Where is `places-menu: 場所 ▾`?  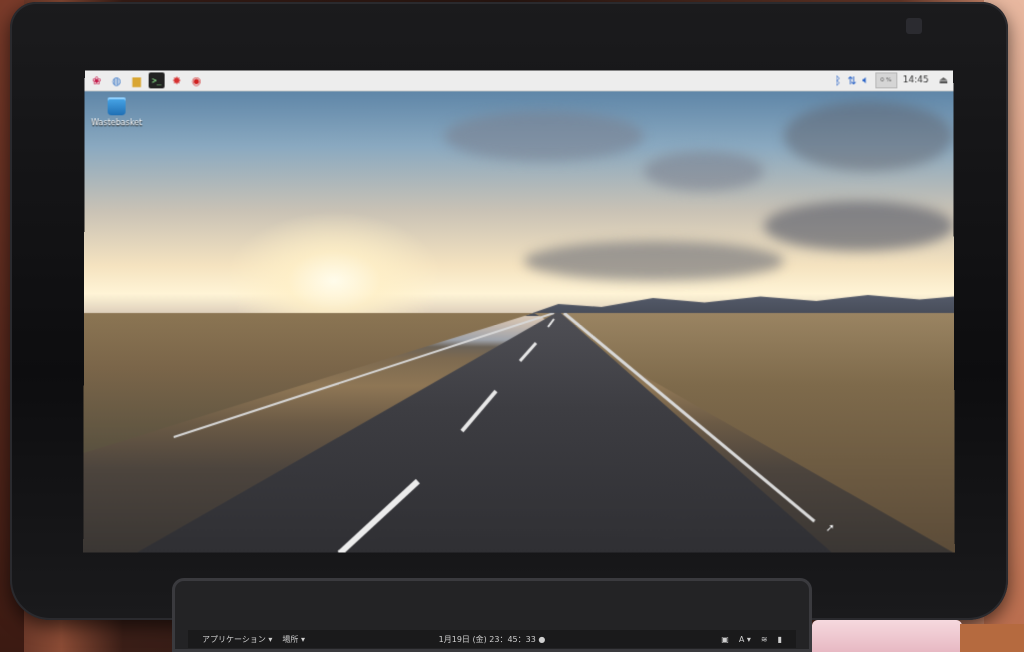 places-menu: 場所 ▾ is located at coordinates (293, 639).